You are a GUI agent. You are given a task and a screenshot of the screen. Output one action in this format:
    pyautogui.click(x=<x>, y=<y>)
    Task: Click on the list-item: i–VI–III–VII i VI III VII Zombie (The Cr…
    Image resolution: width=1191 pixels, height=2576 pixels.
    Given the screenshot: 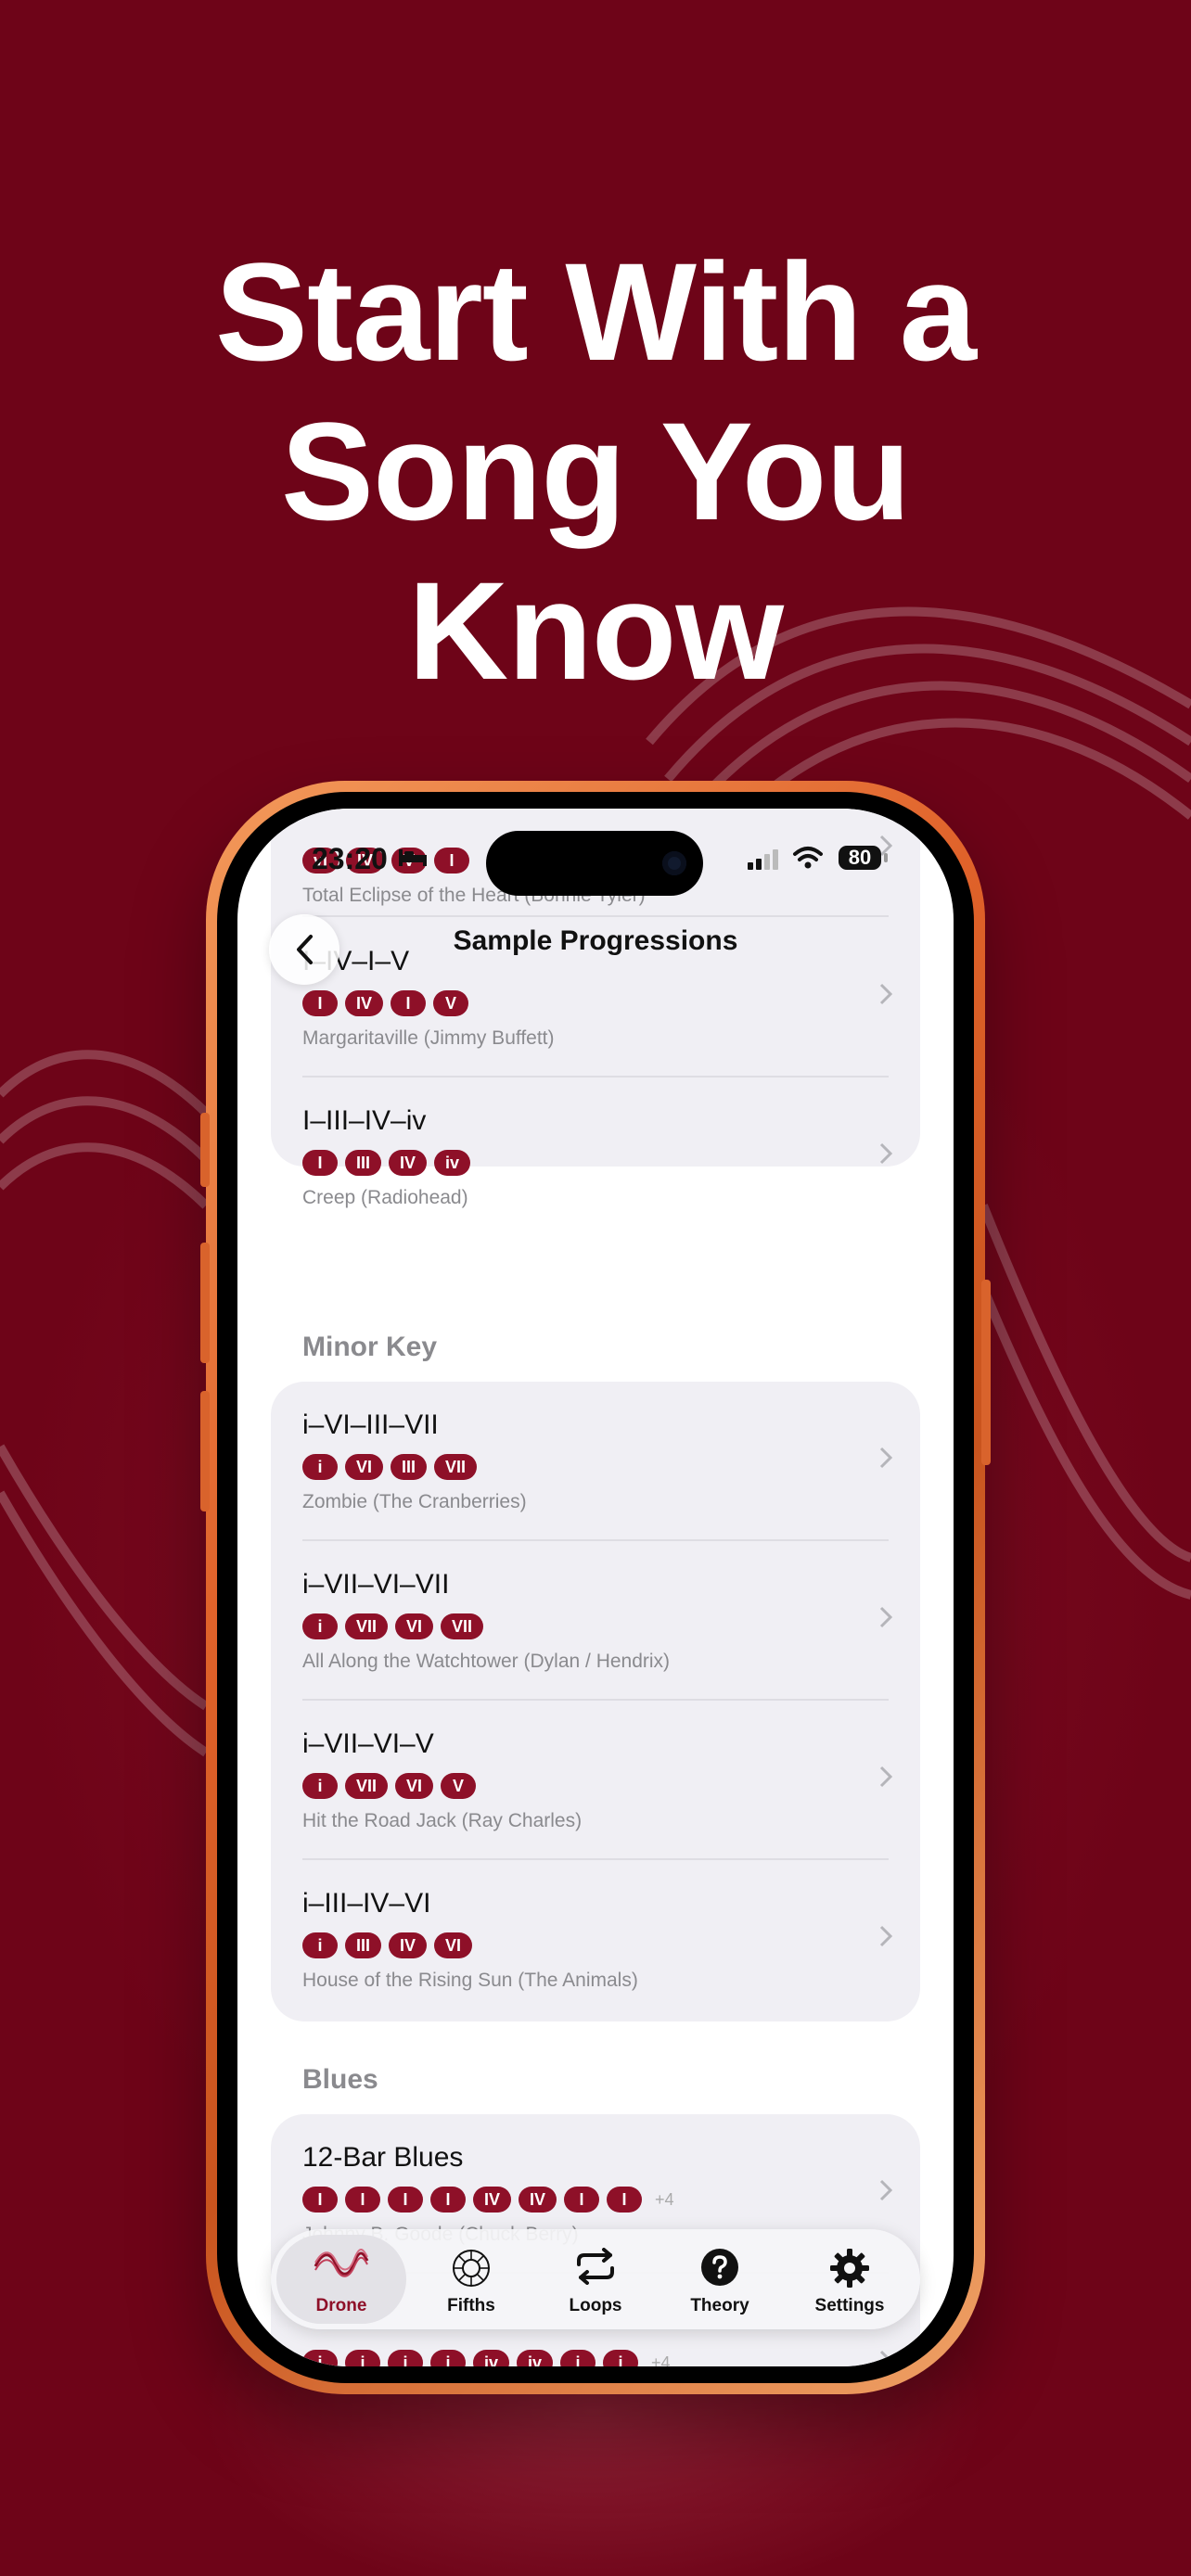 What is the action you would take?
    pyautogui.click(x=595, y=1461)
    